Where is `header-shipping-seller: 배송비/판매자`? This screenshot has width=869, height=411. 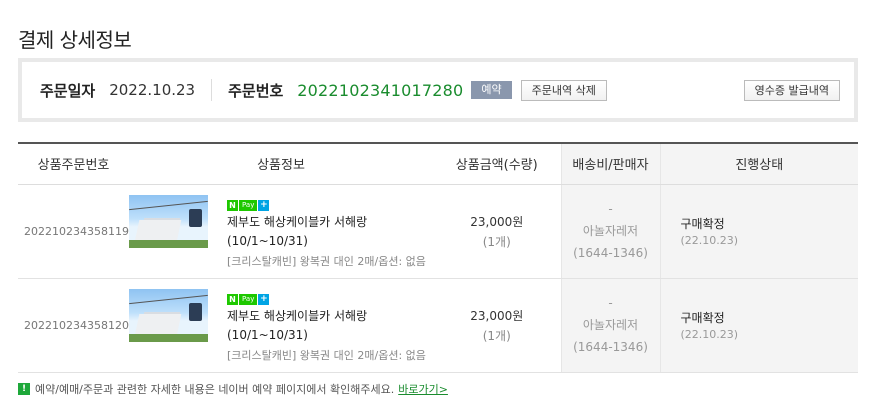 header-shipping-seller: 배송비/판매자 is located at coordinates (610, 163).